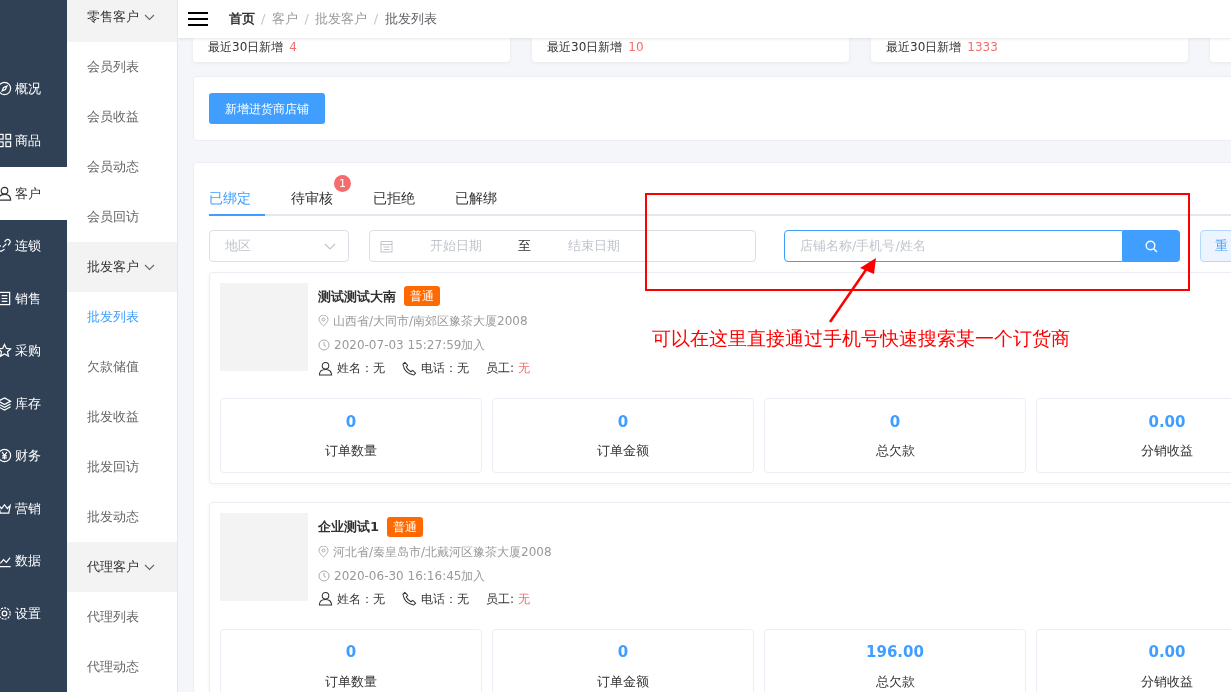  I want to click on link-icon, so click(6, 246).